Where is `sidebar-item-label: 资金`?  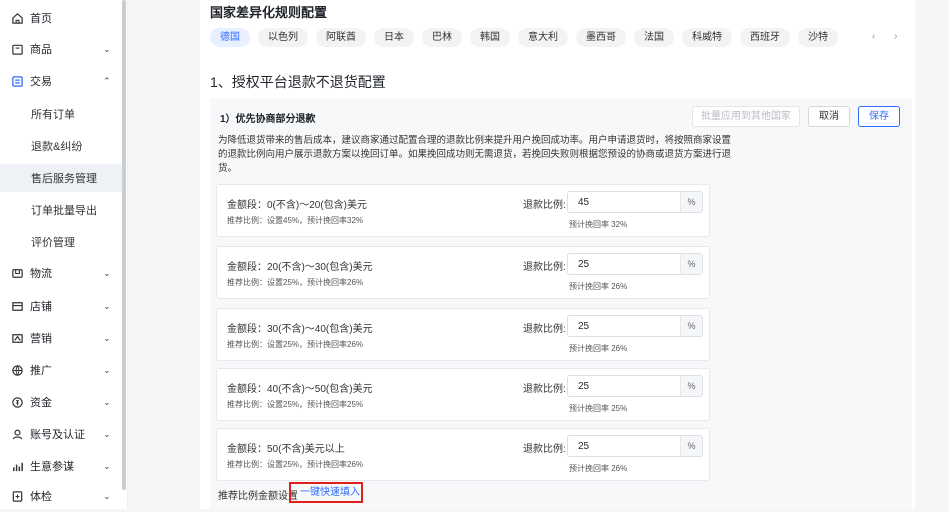
sidebar-item-label: 资金 is located at coordinates (41, 403).